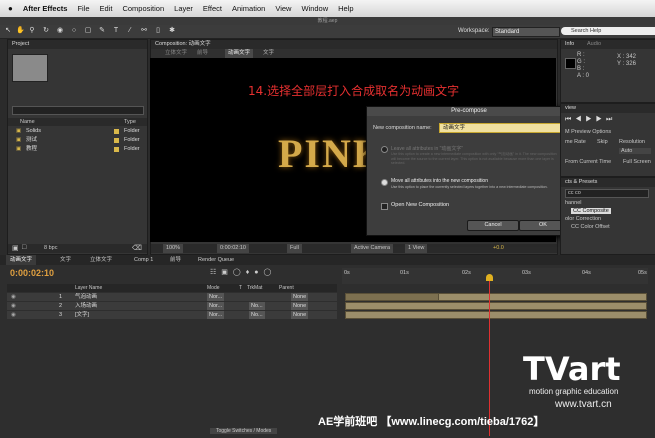 Image resolution: width=655 pixels, height=438 pixels. Describe the element at coordinates (21, 260) in the screenshot. I see `timeline-tab: 动画文字` at that location.